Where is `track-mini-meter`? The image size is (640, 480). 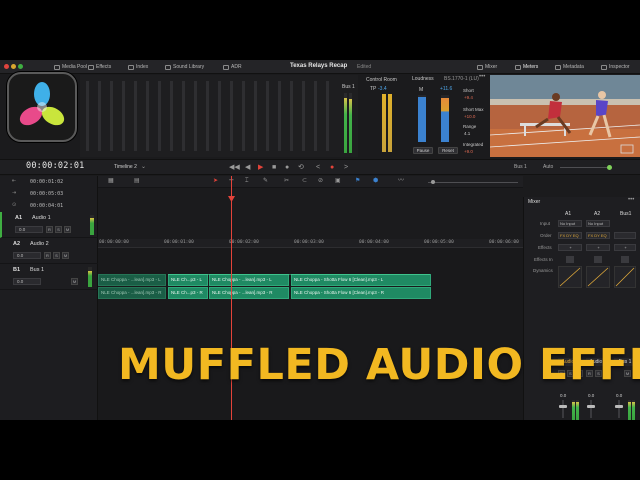
track-mini-meter is located at coordinates (92, 225).